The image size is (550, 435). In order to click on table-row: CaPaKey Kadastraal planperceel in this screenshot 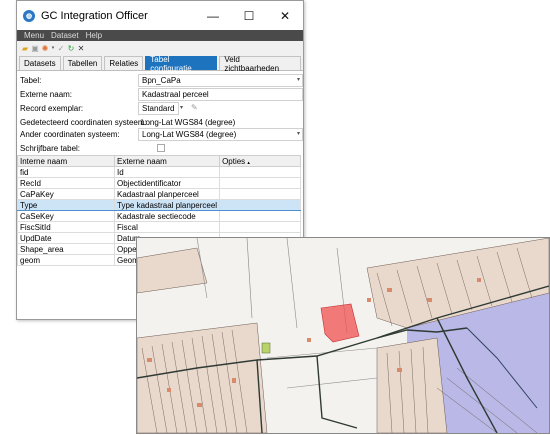, I will do `click(159, 194)`.